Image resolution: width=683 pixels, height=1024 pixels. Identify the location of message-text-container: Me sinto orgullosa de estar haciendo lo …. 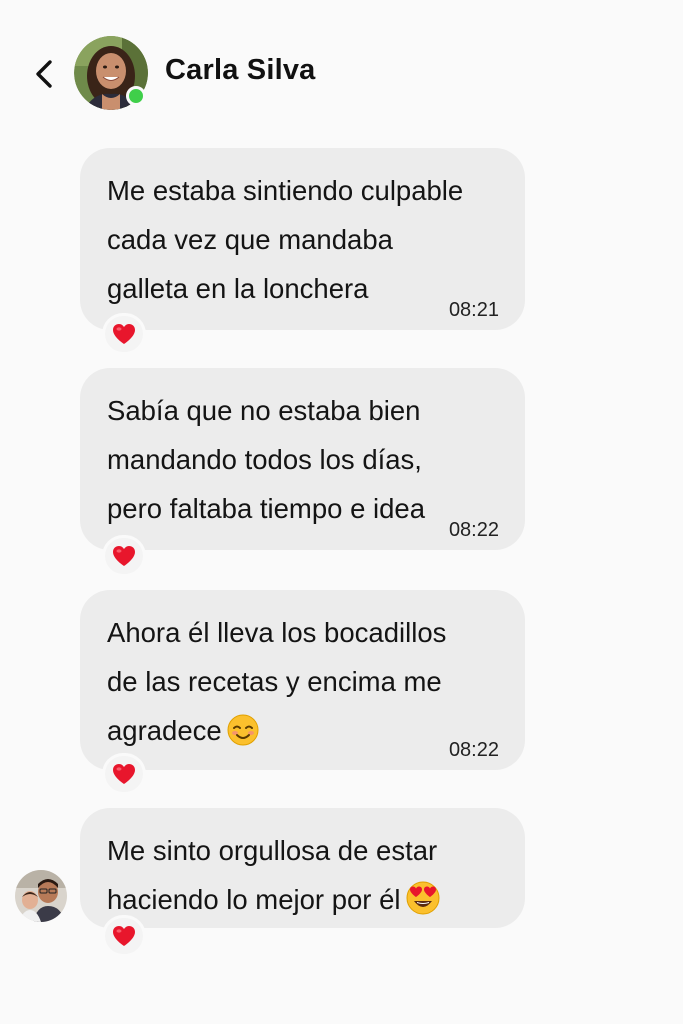
(306, 878).